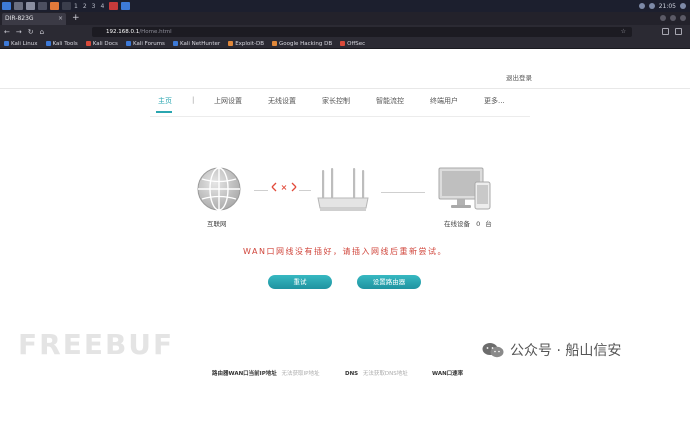  Describe the element at coordinates (673, 18) in the screenshot. I see `maximize-icon` at that location.